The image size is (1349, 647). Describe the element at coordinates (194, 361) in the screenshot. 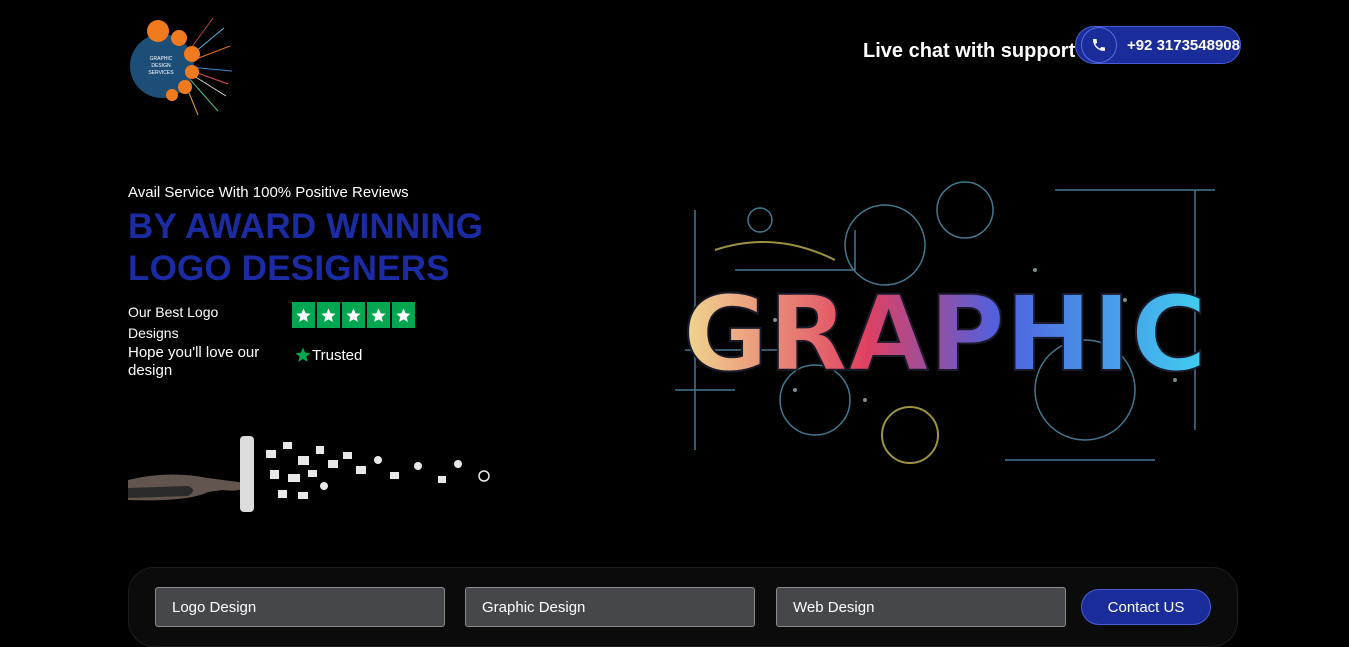

I see `hope-text: Hope you'll love our design` at that location.